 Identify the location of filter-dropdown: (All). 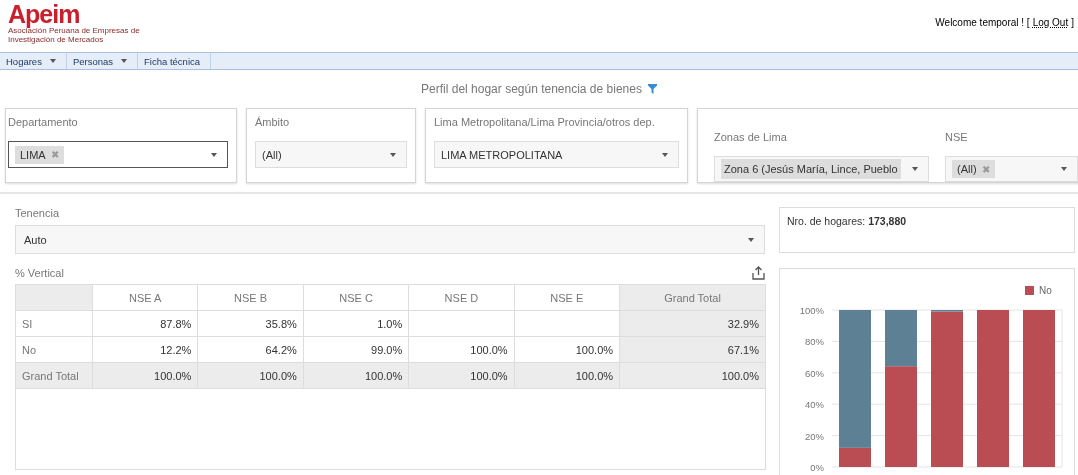
(331, 154).